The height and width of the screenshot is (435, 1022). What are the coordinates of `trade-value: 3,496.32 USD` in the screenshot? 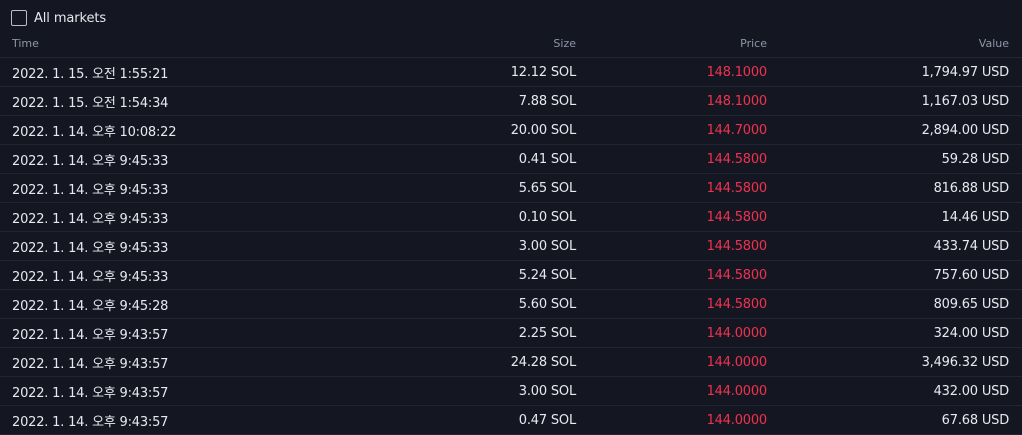 It's located at (894, 362).